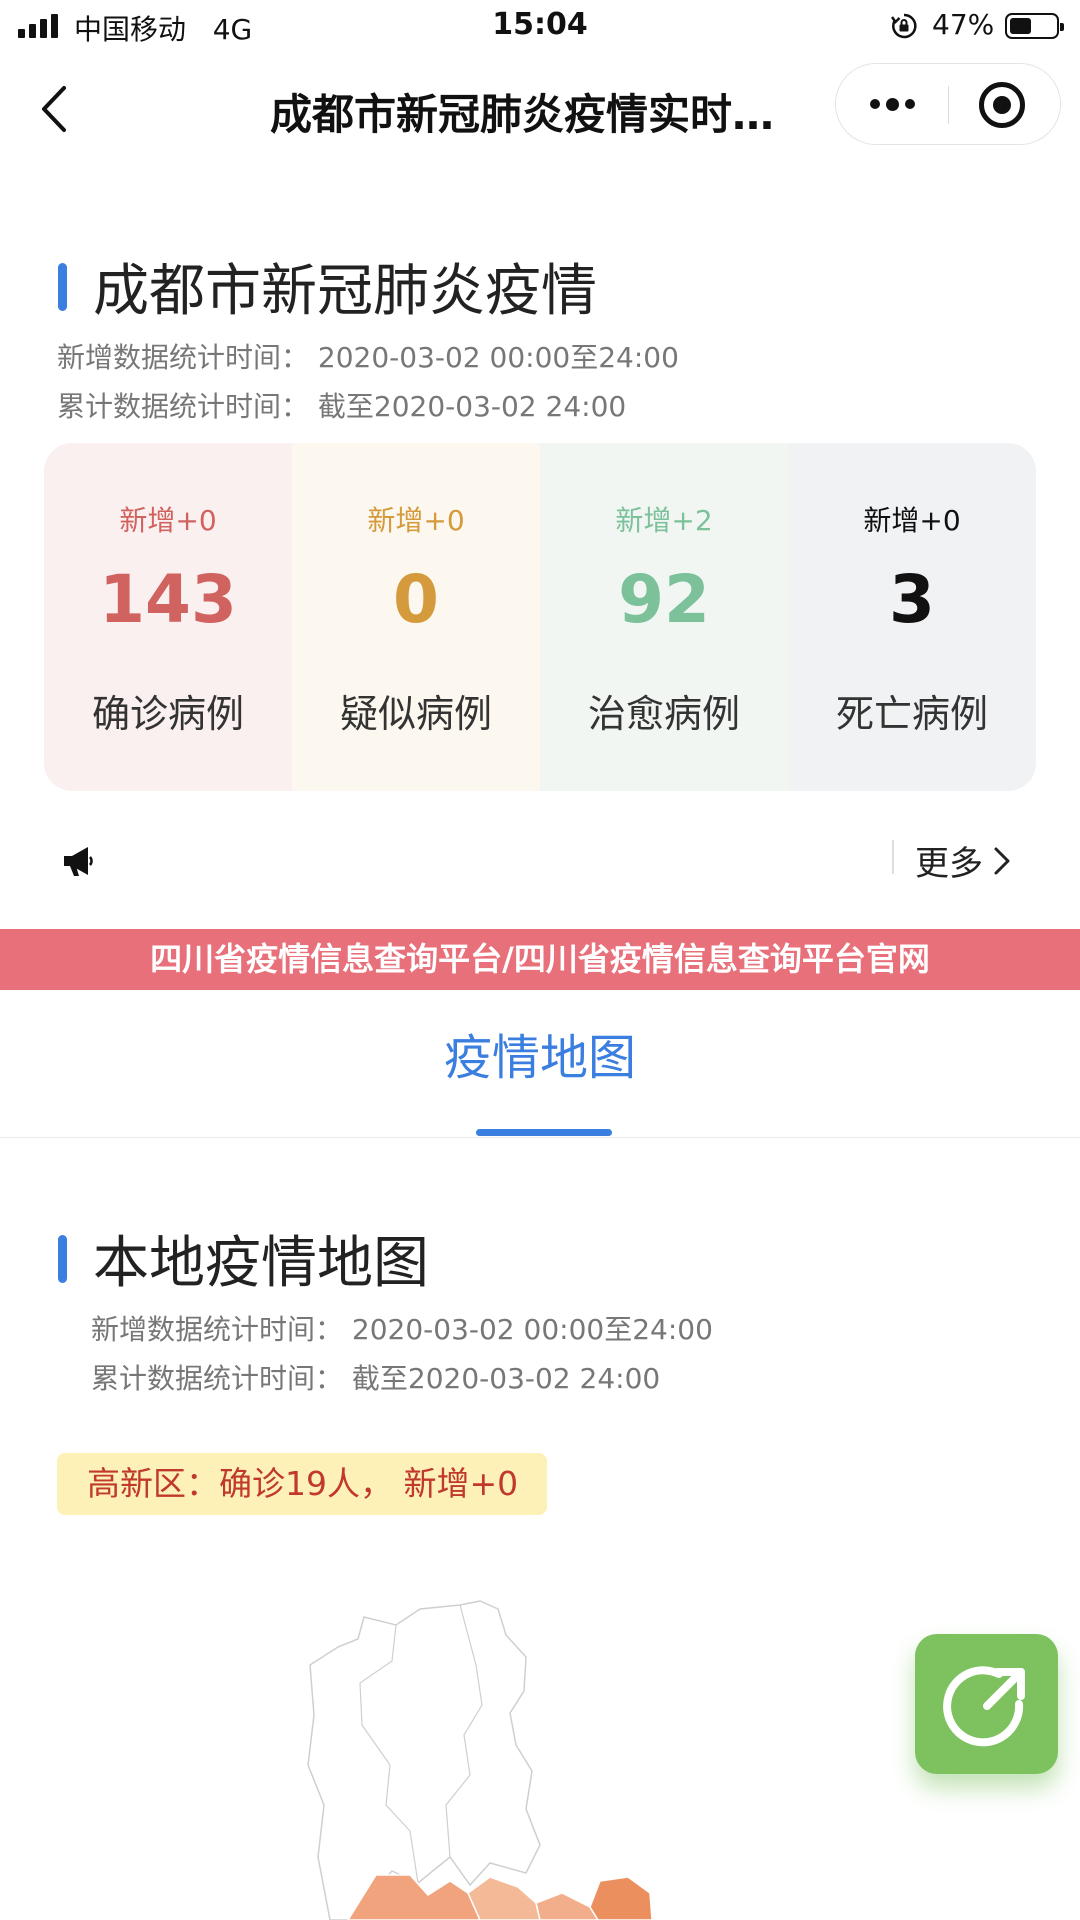  I want to click on banner-text: 四川省疫情信息查询平台/四川省疫情信息查询平台官网, so click(540, 959).